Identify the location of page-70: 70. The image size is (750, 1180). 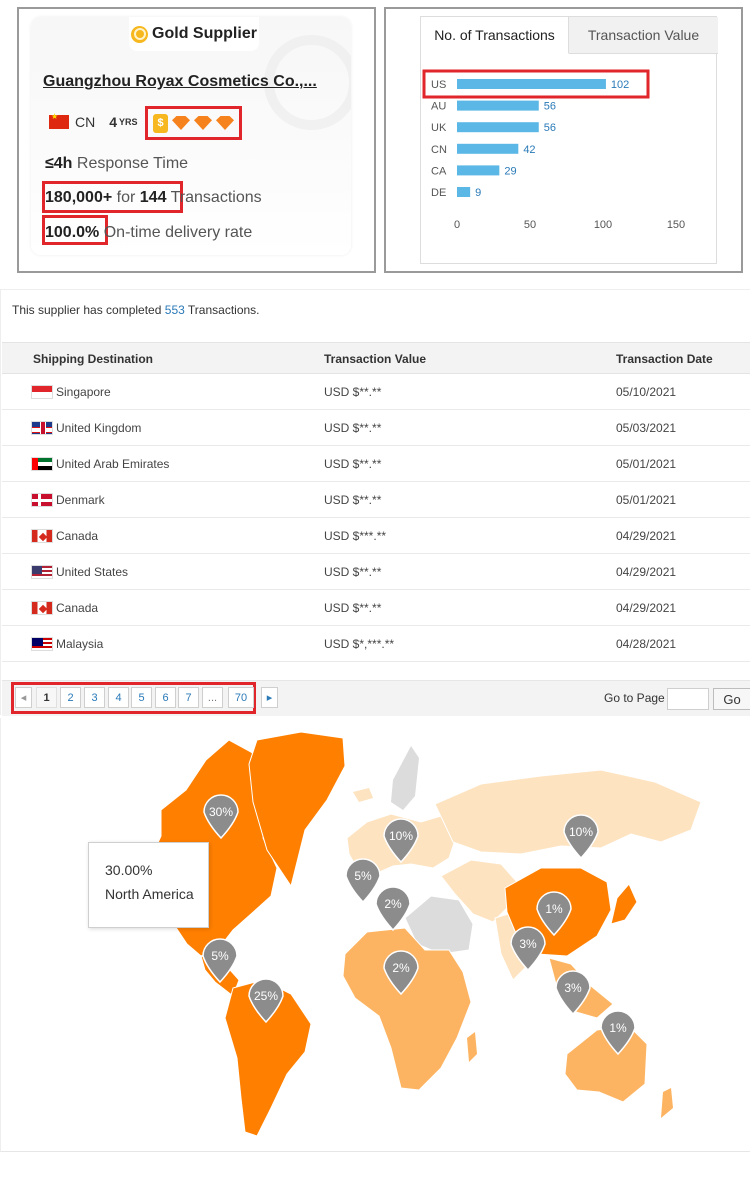
(241, 697).